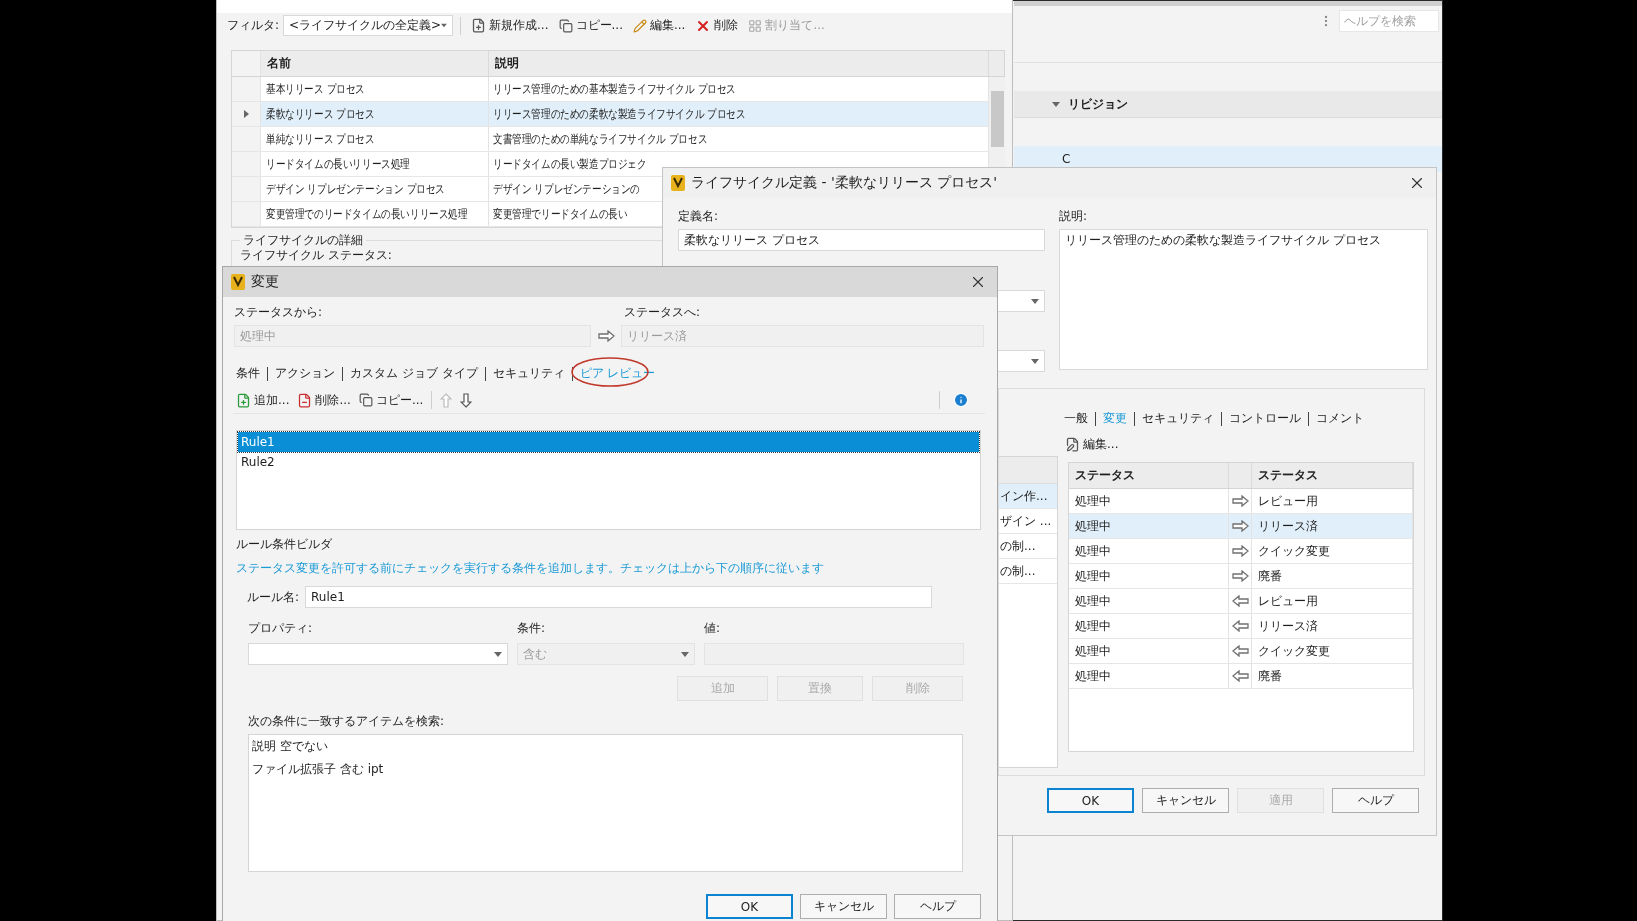 The image size is (1637, 921). What do you see at coordinates (338, 164) in the screenshot?
I see `cell-text: リードタイムの長いリリース処理` at bounding box center [338, 164].